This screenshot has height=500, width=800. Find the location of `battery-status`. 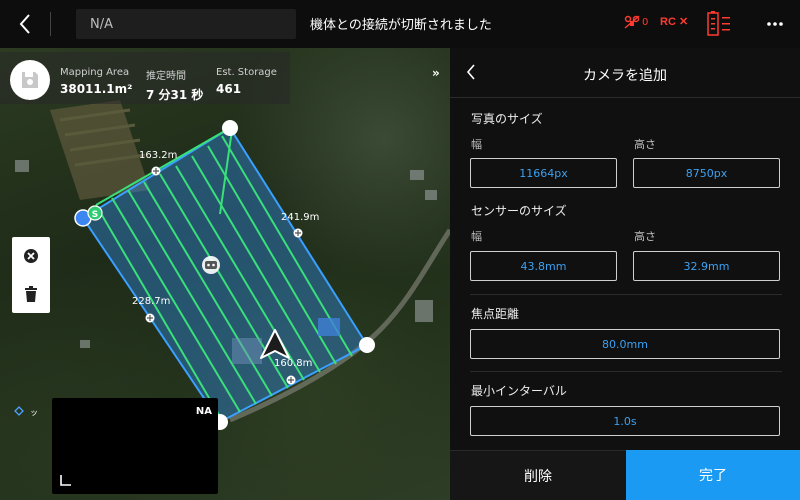

battery-status is located at coordinates (721, 26).